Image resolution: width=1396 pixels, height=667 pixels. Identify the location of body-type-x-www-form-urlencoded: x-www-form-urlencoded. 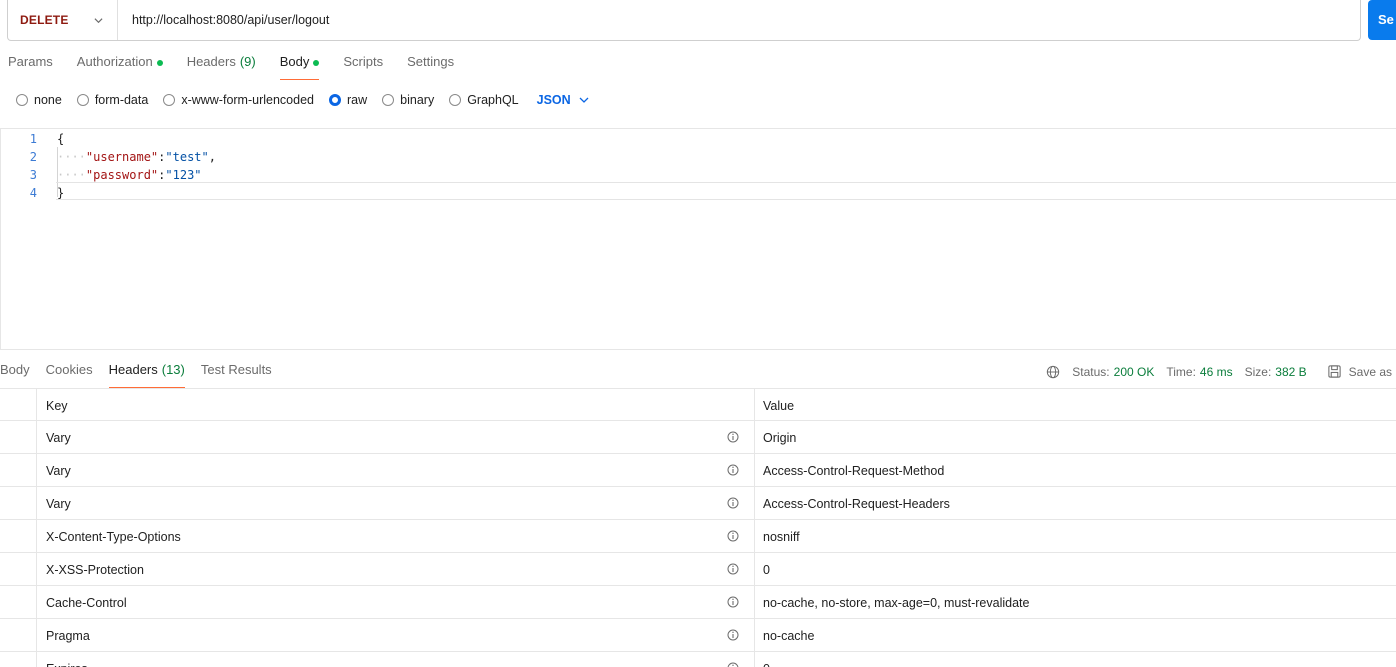
(238, 100).